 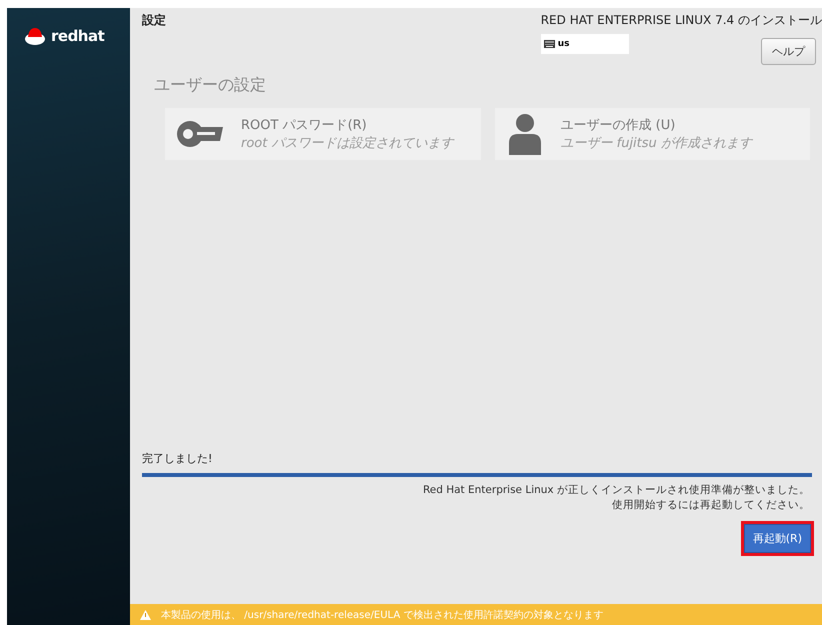 I want to click on logo-icon, so click(x=35, y=36).